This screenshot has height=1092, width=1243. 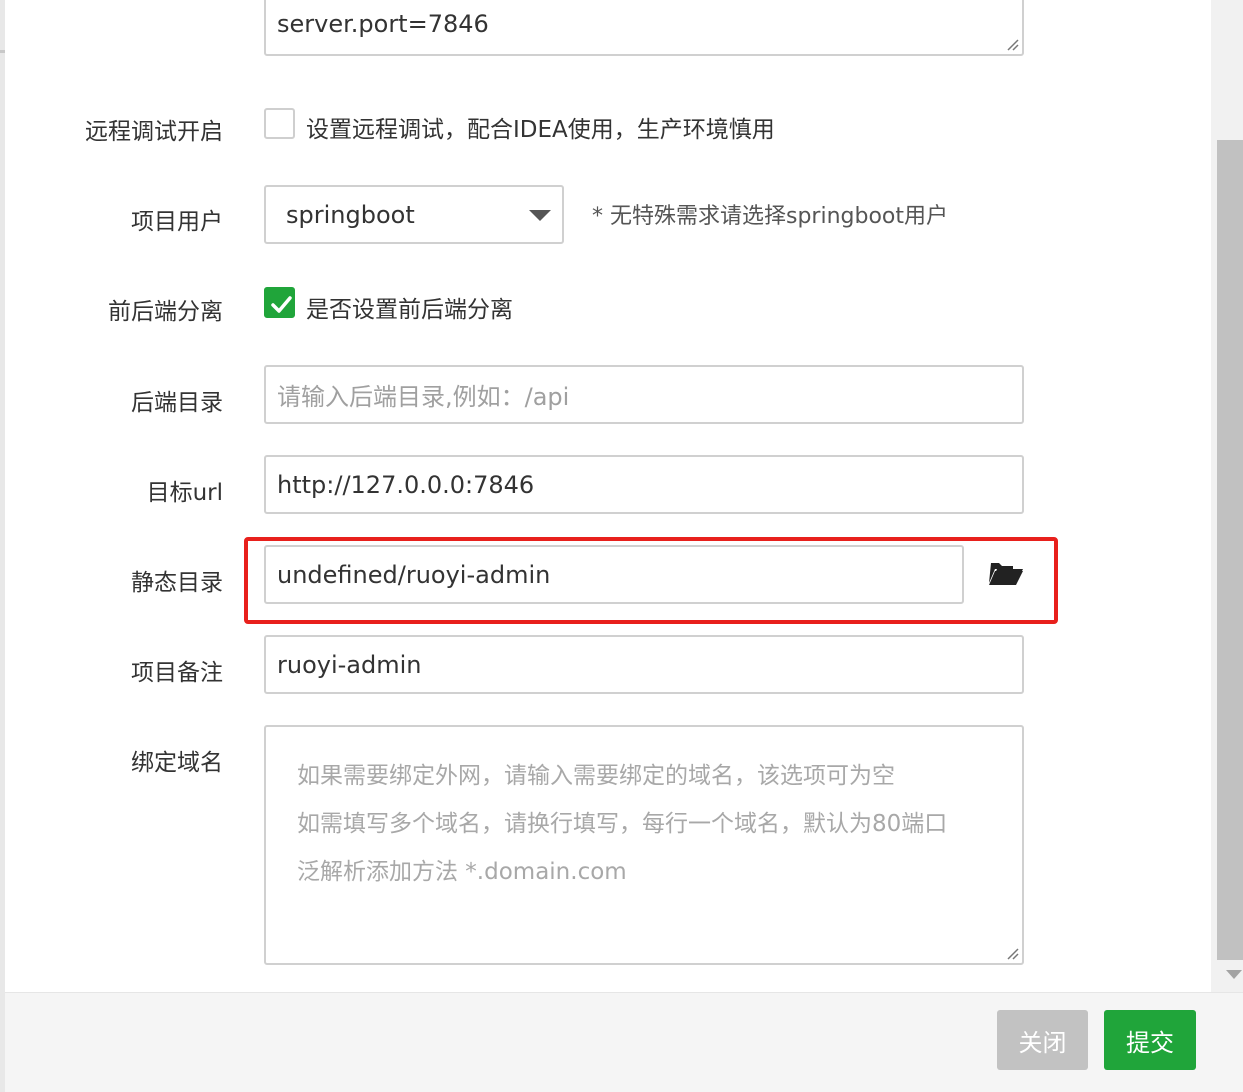 I want to click on config-textarea-value: server.port=7846, so click(x=383, y=24).